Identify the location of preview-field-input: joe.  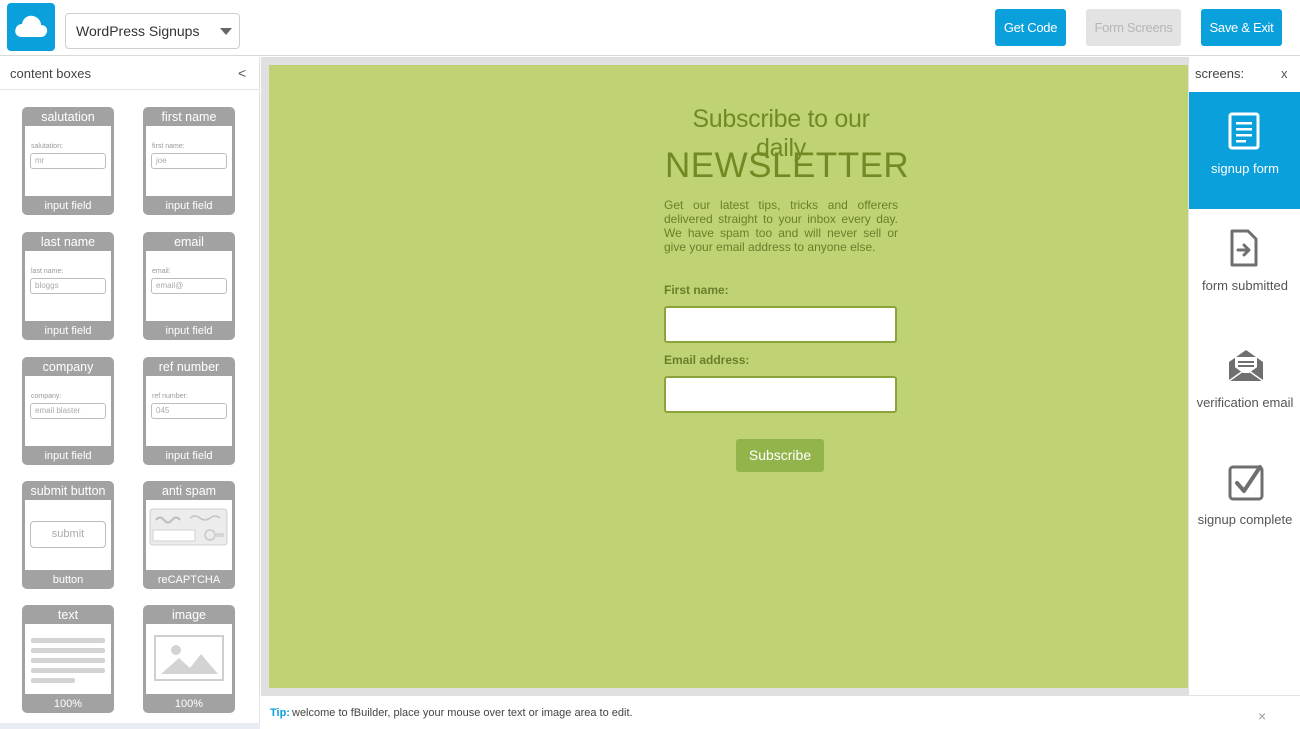
(189, 161).